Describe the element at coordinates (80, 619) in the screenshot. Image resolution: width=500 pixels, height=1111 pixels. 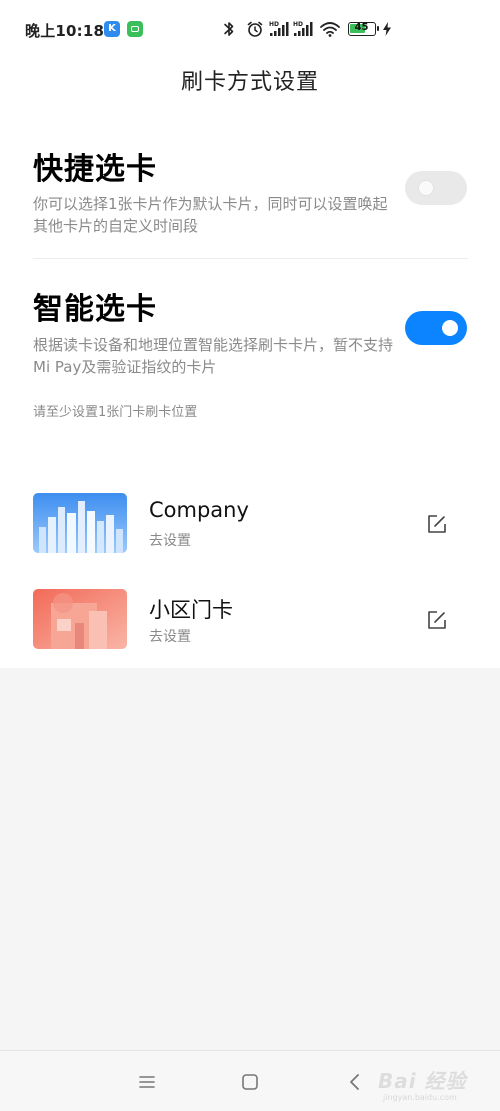
I see `community-card-thumbnail` at that location.